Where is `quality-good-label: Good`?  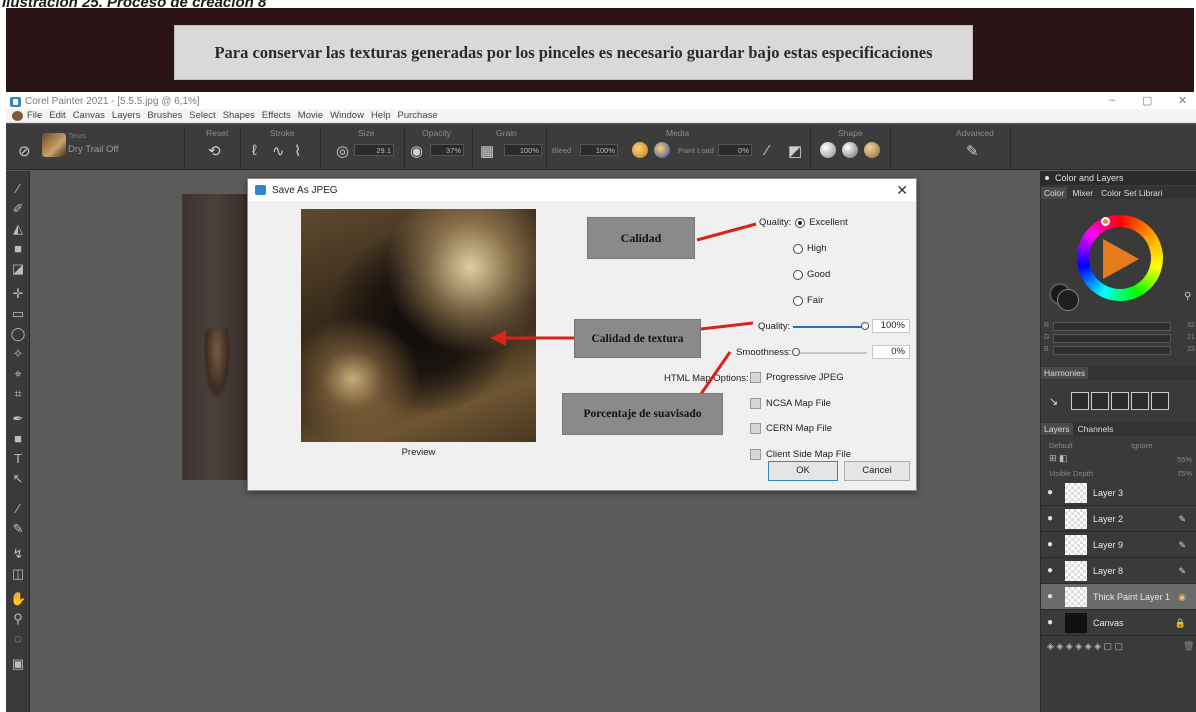
quality-good-label: Good is located at coordinates (818, 274).